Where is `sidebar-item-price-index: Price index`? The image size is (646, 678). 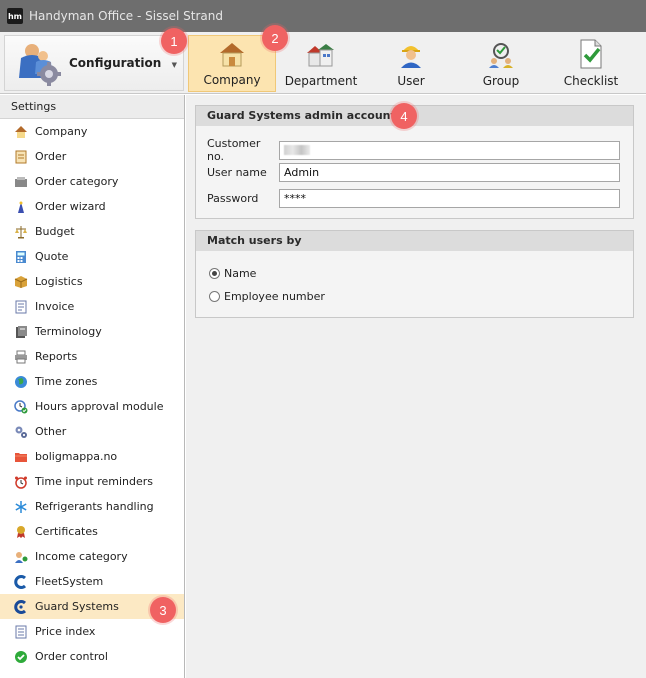 sidebar-item-price-index: Price index is located at coordinates (92, 631).